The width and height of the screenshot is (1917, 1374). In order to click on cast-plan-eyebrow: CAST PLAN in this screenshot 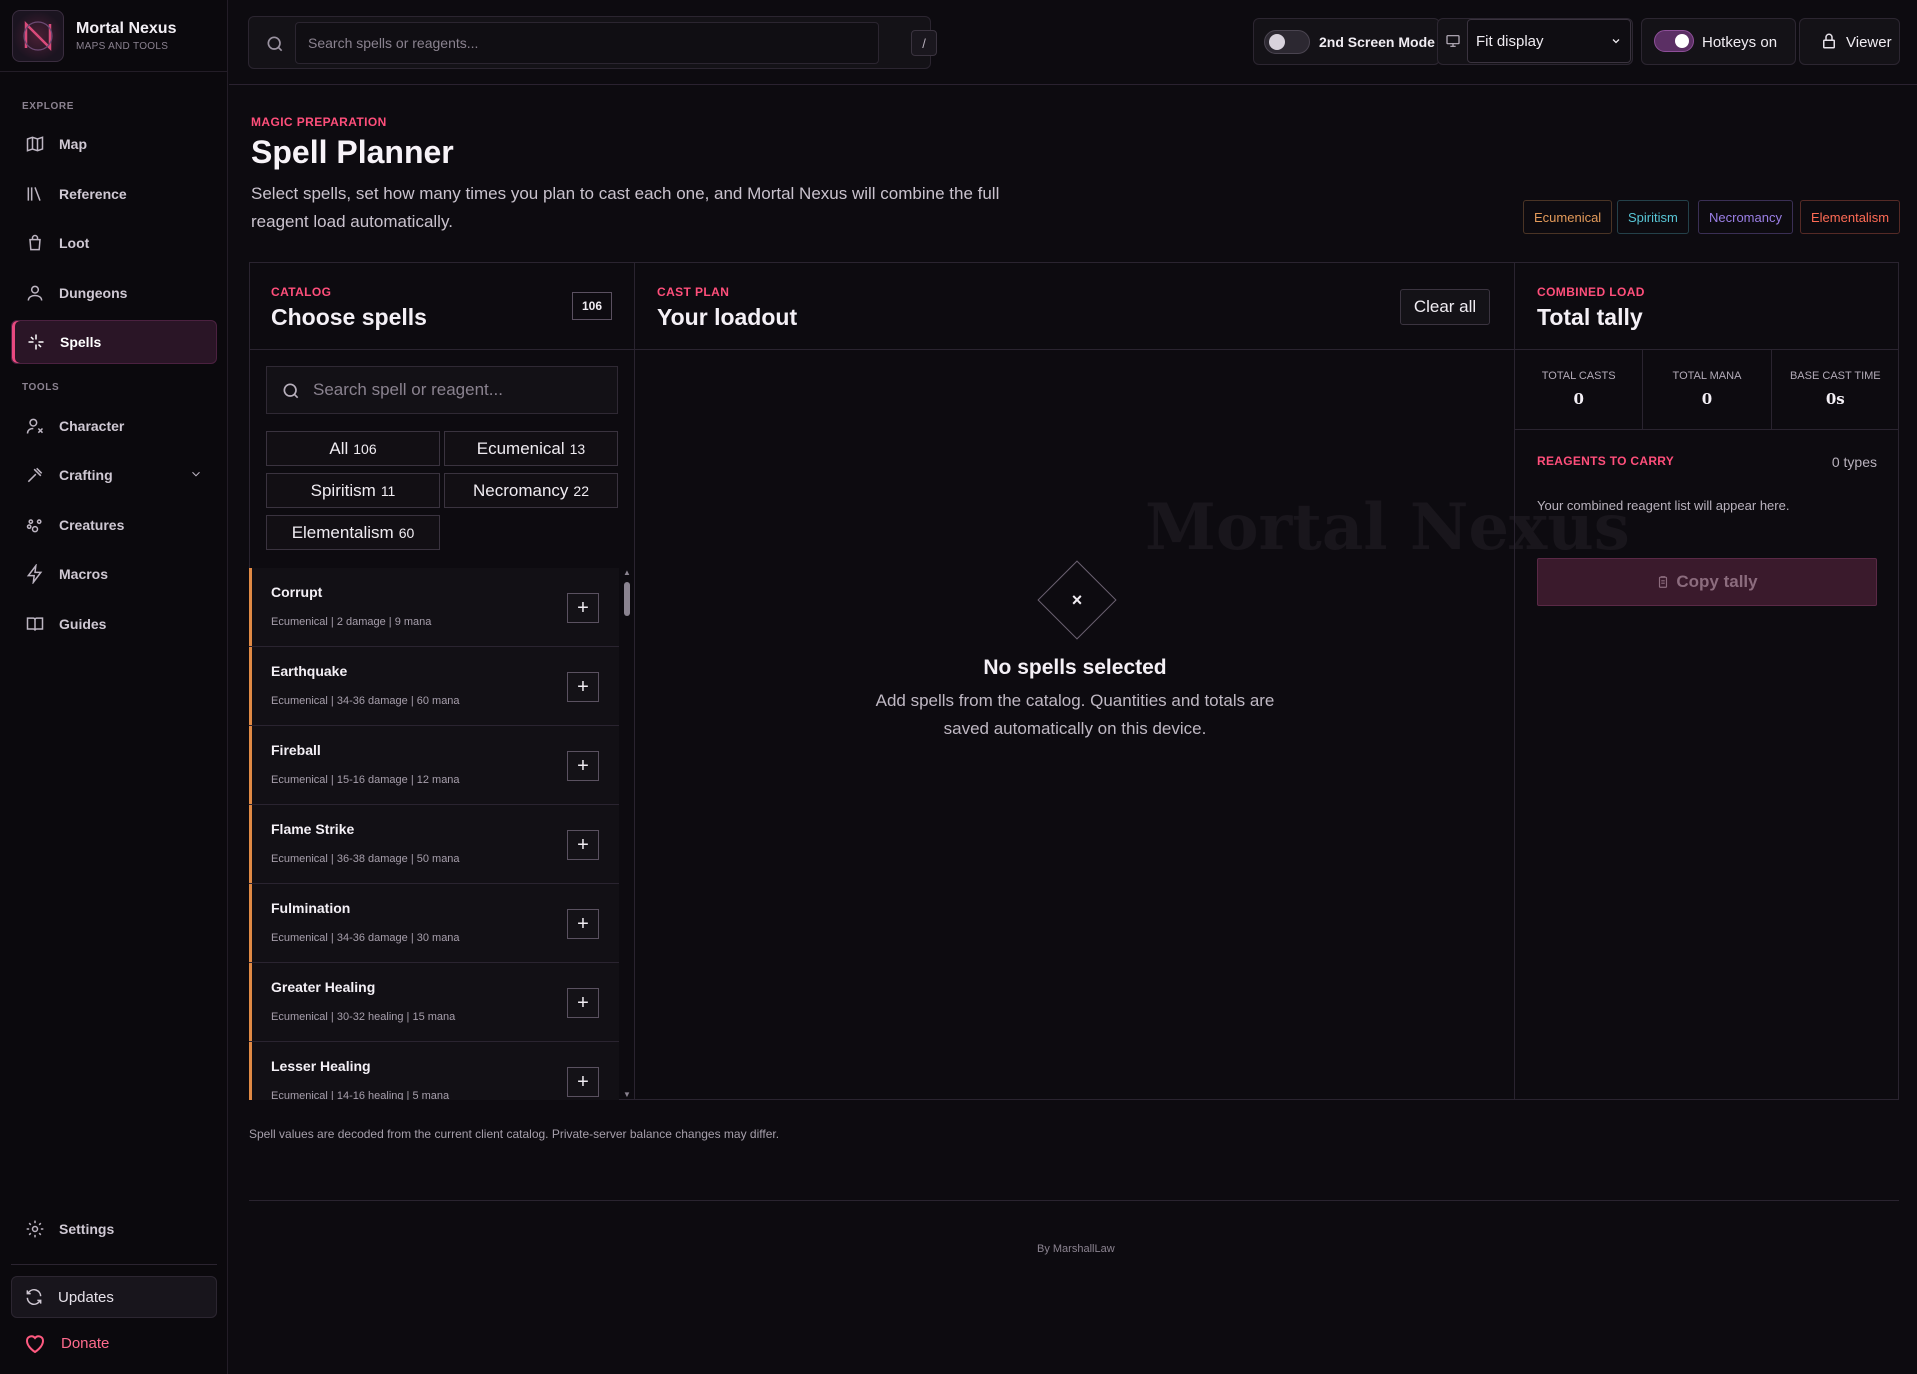, I will do `click(693, 292)`.